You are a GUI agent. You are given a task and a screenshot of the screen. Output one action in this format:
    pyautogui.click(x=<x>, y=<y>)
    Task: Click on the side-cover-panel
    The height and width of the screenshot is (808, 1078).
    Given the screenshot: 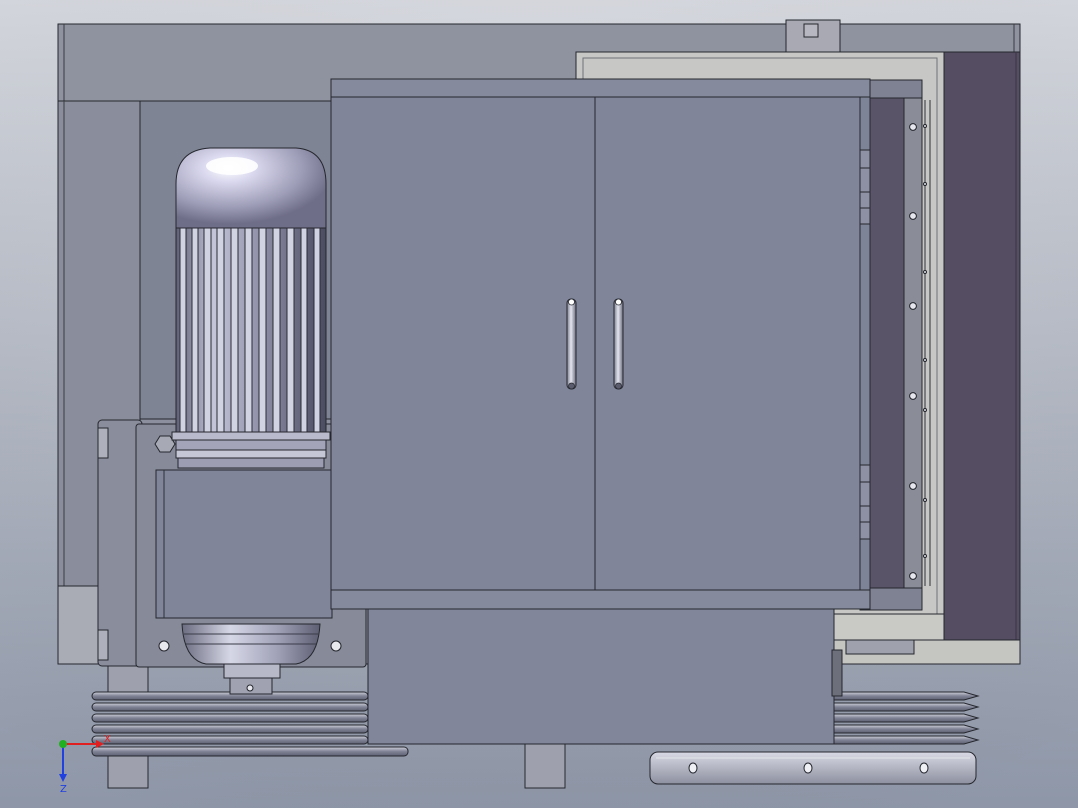 What is the action you would take?
    pyautogui.click(x=982, y=346)
    